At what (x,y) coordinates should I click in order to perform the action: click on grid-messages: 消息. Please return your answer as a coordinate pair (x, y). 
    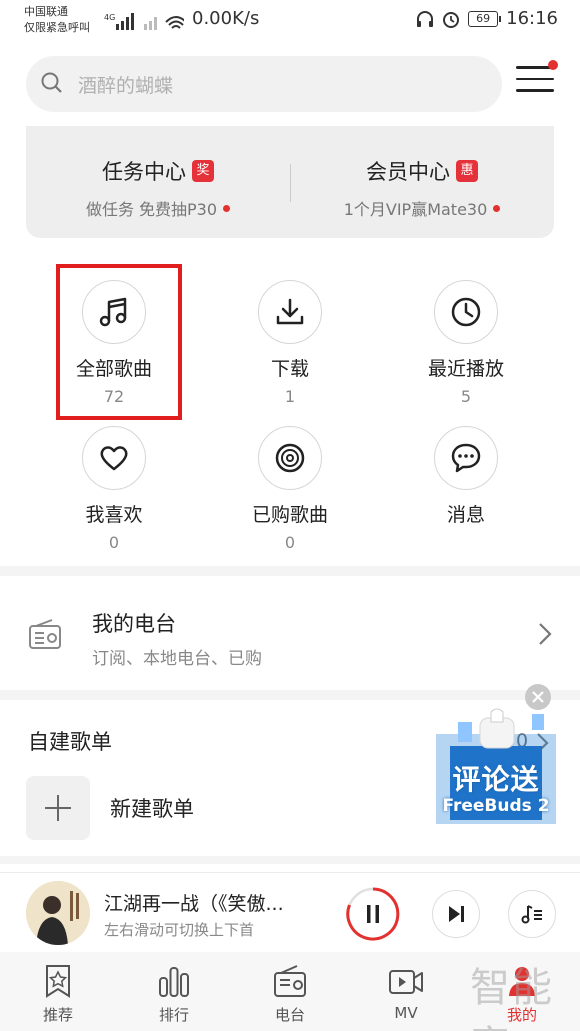
    Looking at the image, I should click on (466, 476).